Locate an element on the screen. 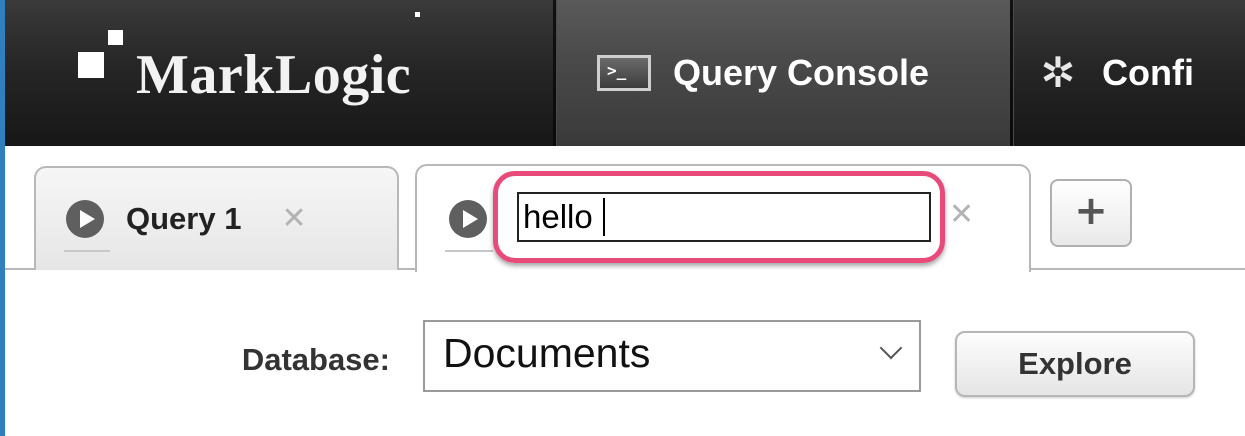 This screenshot has width=1245, height=436. marklogic-logo: MarkLogic is located at coordinates (249, 66).